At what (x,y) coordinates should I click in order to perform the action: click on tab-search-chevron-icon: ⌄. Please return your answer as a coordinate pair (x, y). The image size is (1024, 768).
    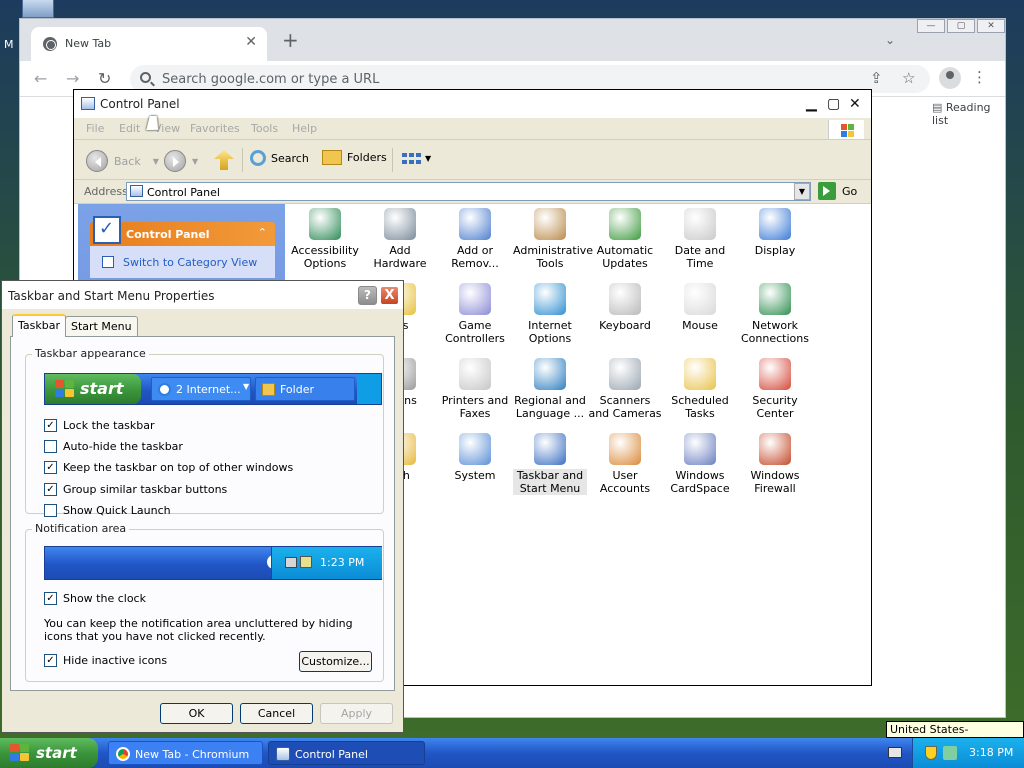
    Looking at the image, I should click on (890, 40).